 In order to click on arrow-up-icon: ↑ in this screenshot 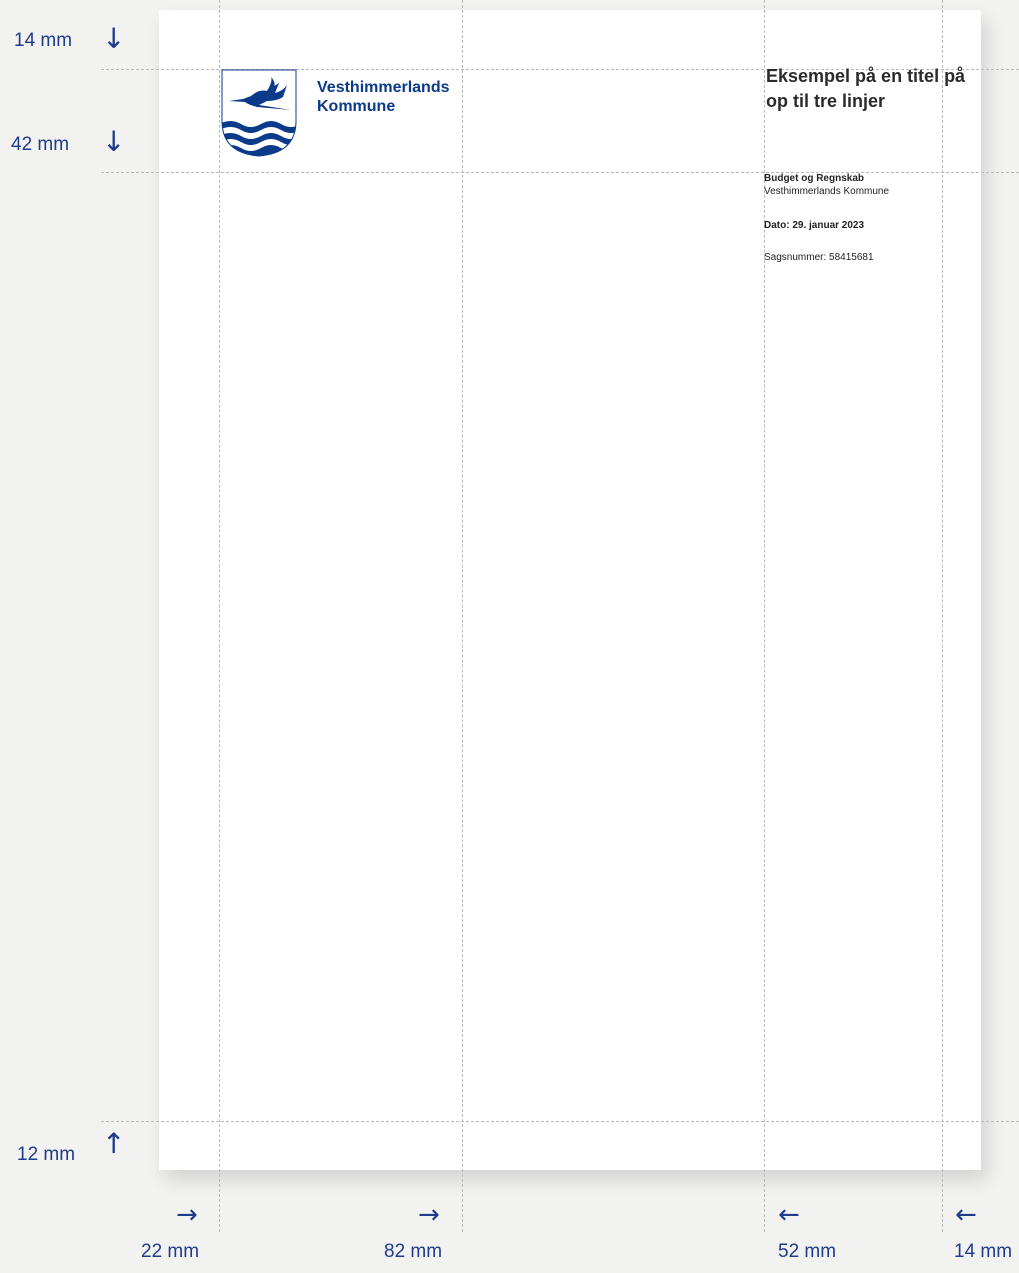, I will do `click(114, 1143)`.